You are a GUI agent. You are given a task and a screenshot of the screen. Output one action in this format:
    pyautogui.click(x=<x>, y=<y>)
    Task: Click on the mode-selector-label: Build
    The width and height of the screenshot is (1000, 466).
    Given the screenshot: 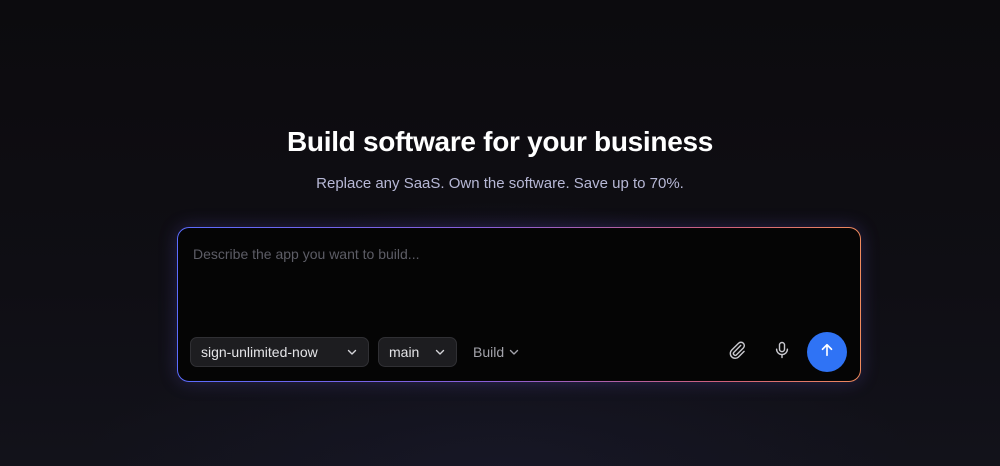 What is the action you would take?
    pyautogui.click(x=489, y=352)
    